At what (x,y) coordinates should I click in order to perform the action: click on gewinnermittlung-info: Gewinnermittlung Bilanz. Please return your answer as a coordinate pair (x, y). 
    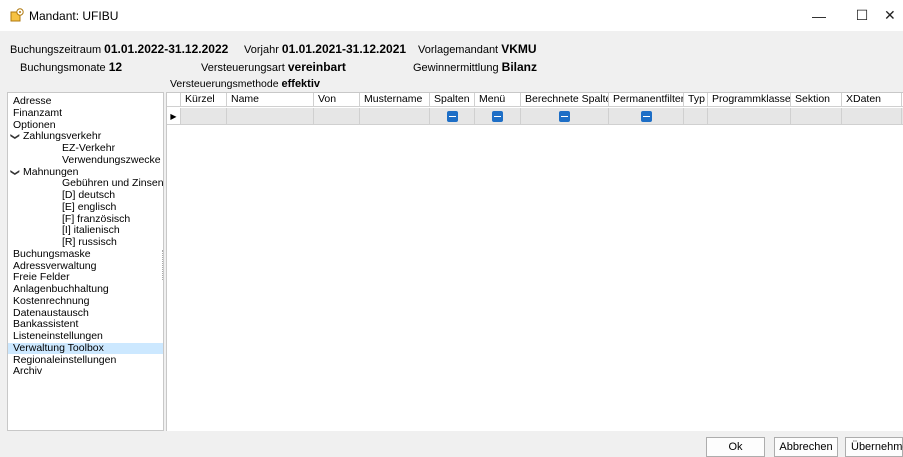
    Looking at the image, I should click on (475, 67).